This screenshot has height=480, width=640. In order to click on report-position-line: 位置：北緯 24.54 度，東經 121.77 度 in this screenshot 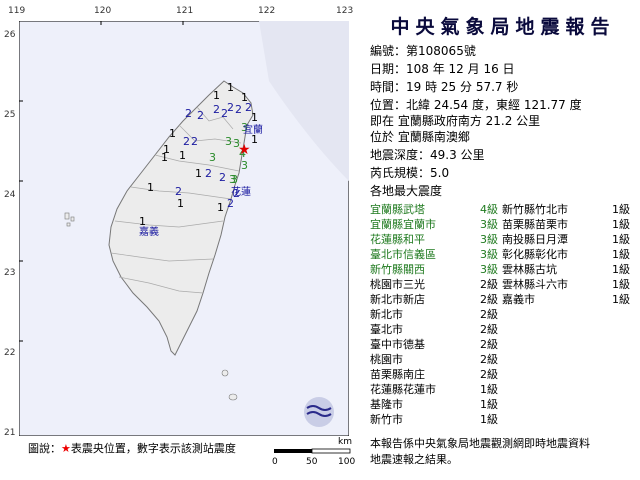, I will do `click(476, 104)`.